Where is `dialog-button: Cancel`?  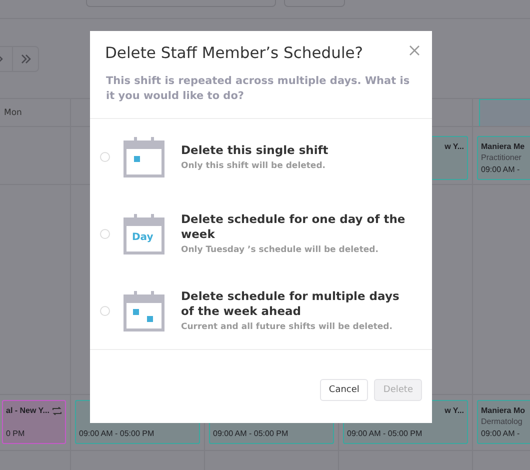
dialog-button: Cancel is located at coordinates (344, 390).